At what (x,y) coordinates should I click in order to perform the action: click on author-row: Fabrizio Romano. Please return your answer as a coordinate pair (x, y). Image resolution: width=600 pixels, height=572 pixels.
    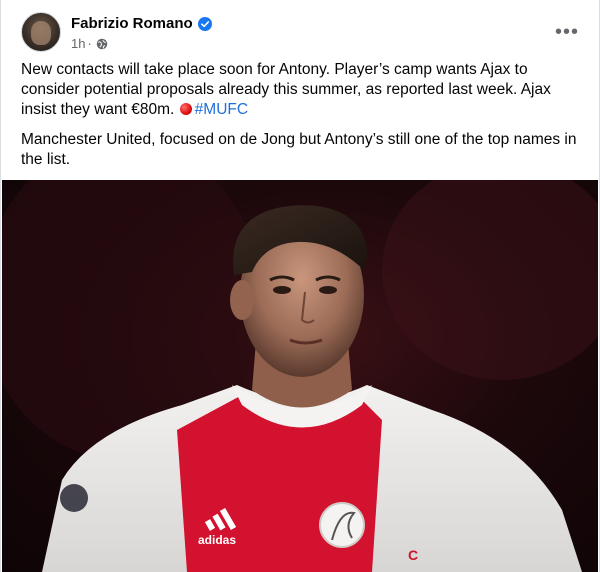
    Looking at the image, I should click on (141, 23).